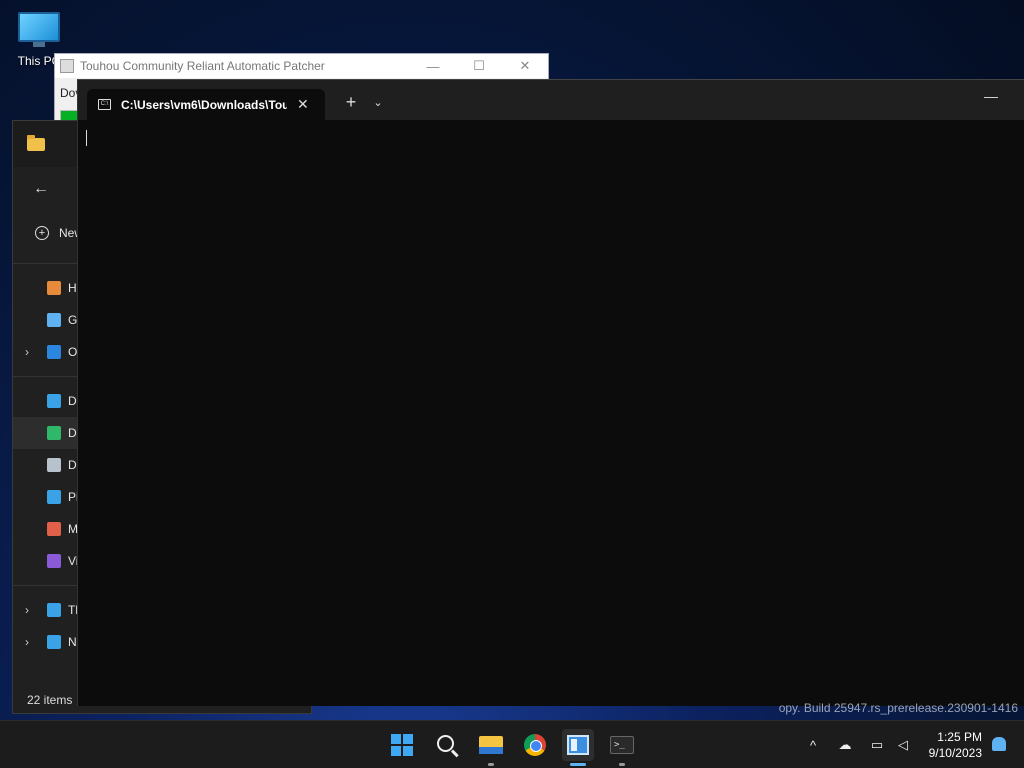 This screenshot has height=768, width=1024. I want to click on videos-icon, so click(54, 561).